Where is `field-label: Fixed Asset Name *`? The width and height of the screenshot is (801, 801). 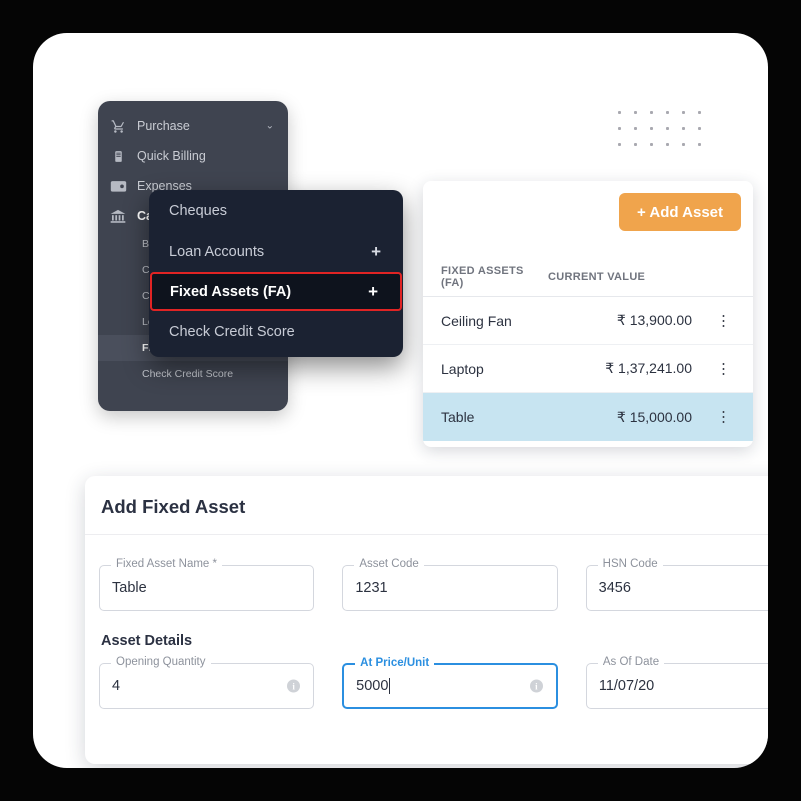 field-label: Fixed Asset Name * is located at coordinates (166, 564).